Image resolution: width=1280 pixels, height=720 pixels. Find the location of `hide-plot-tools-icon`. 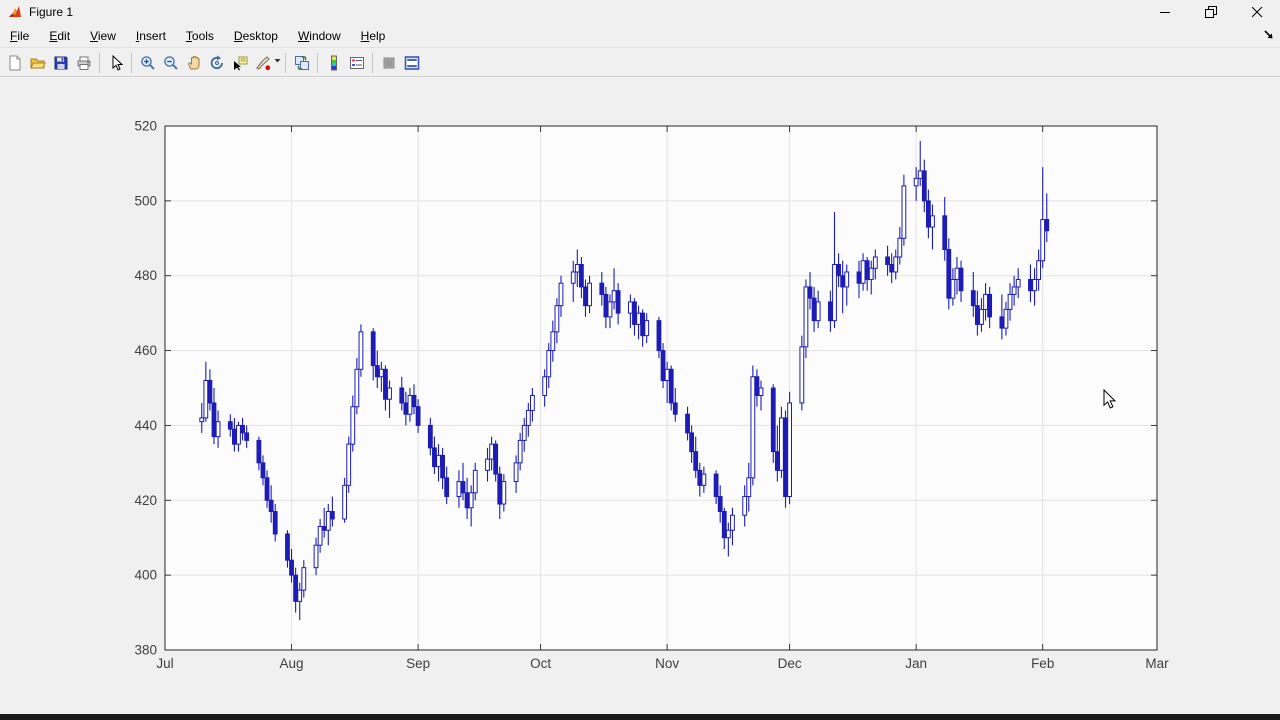

hide-plot-tools-icon is located at coordinates (388, 62).